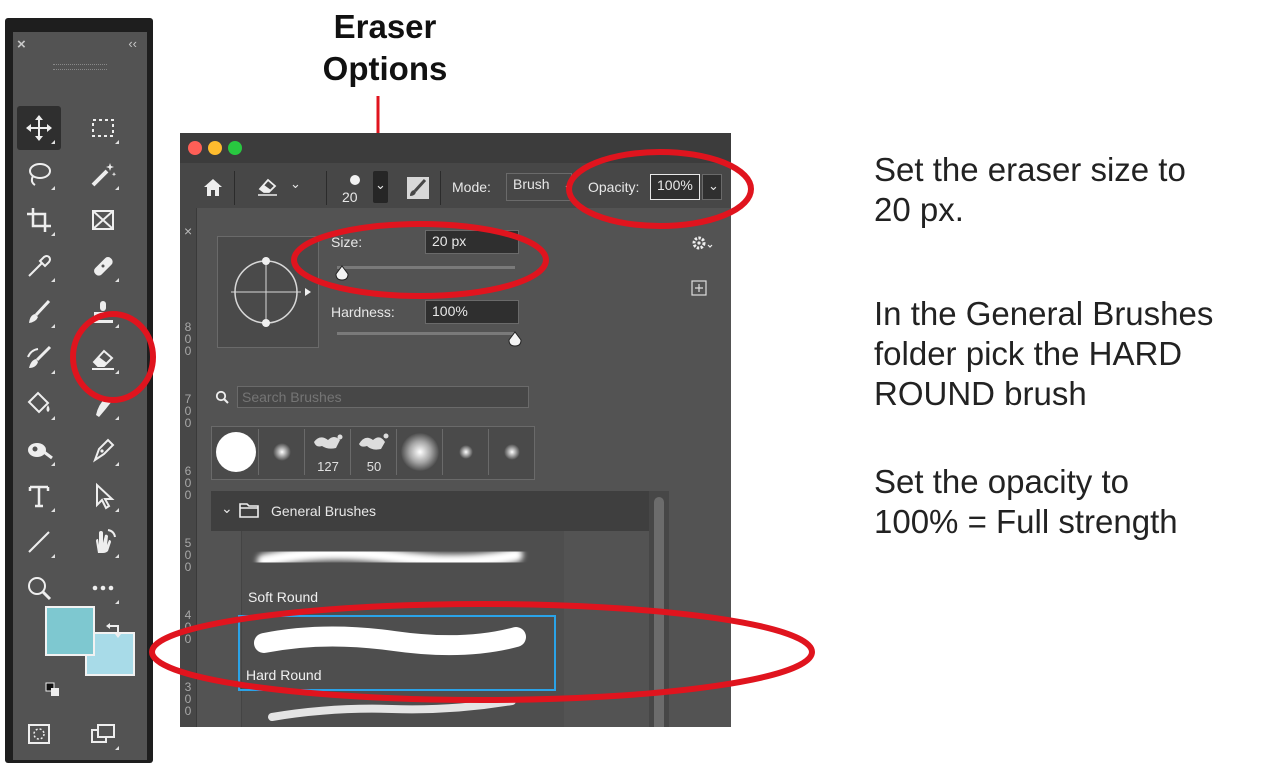 The width and height of the screenshot is (1270, 765). Describe the element at coordinates (103, 404) in the screenshot. I see `smudge-tool` at that location.